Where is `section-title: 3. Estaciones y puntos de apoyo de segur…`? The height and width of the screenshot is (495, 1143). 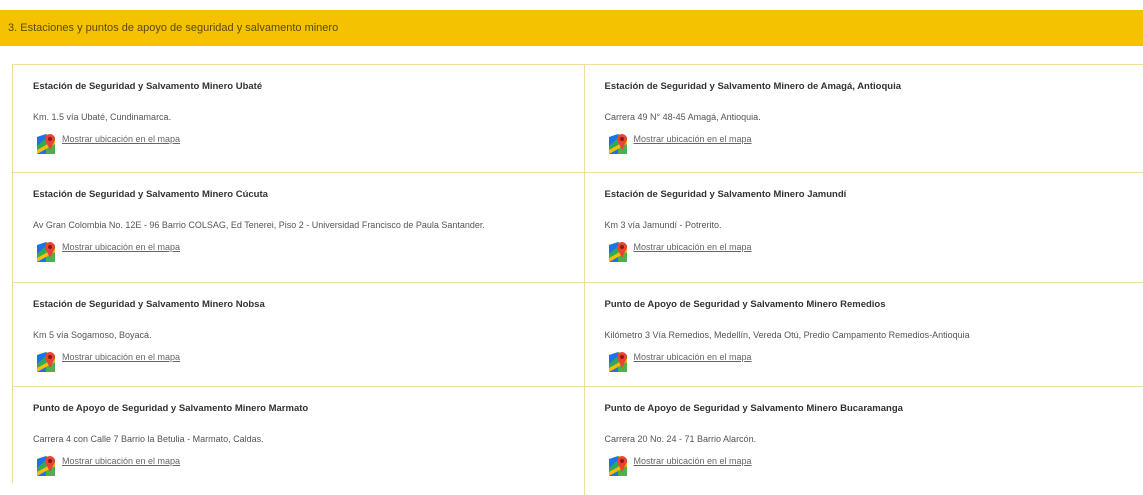 section-title: 3. Estaciones y puntos de apoyo de segur… is located at coordinates (173, 28).